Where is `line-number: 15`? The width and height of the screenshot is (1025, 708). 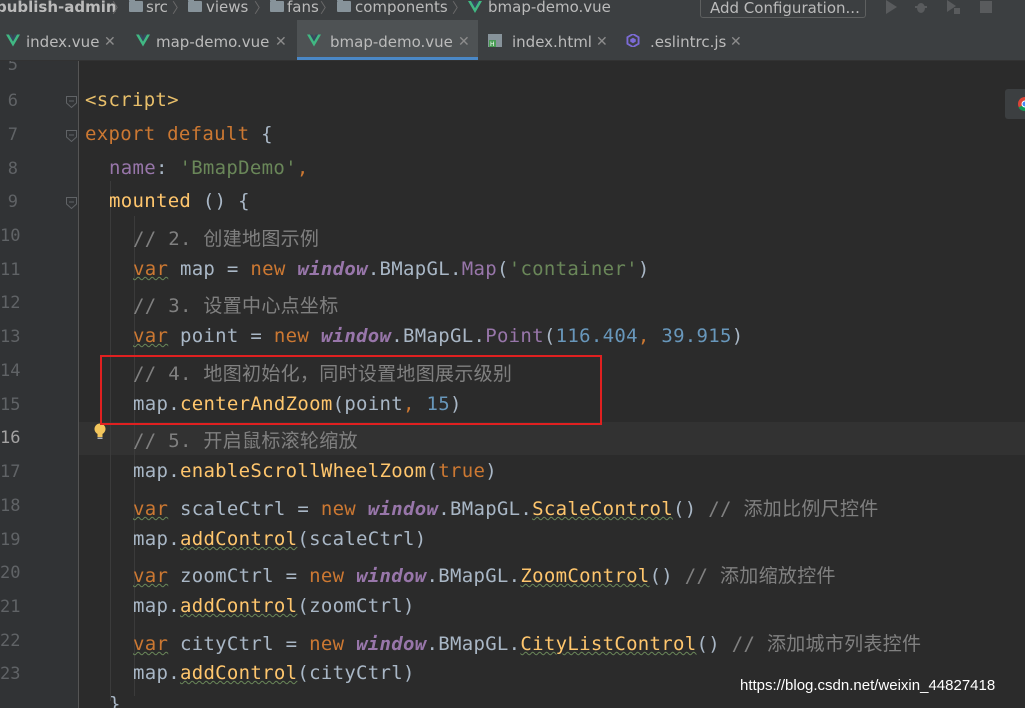 line-number: 15 is located at coordinates (10, 405).